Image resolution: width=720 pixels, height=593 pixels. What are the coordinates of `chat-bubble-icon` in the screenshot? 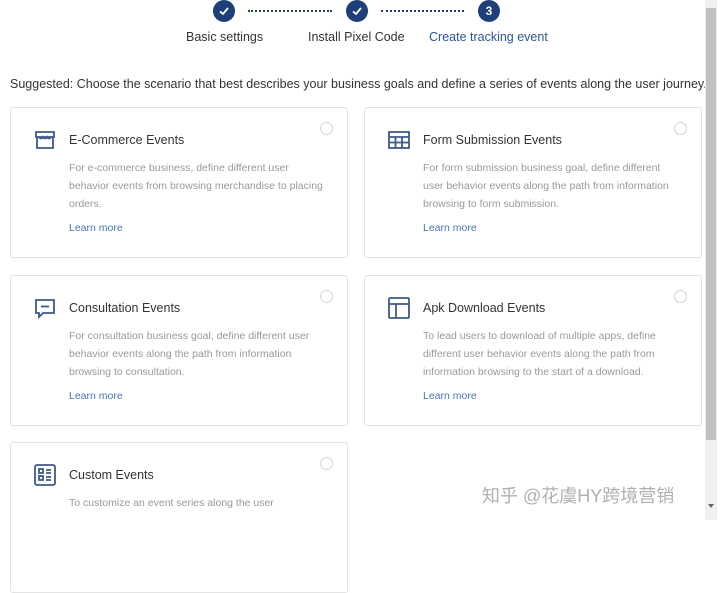 It's located at (45, 308).